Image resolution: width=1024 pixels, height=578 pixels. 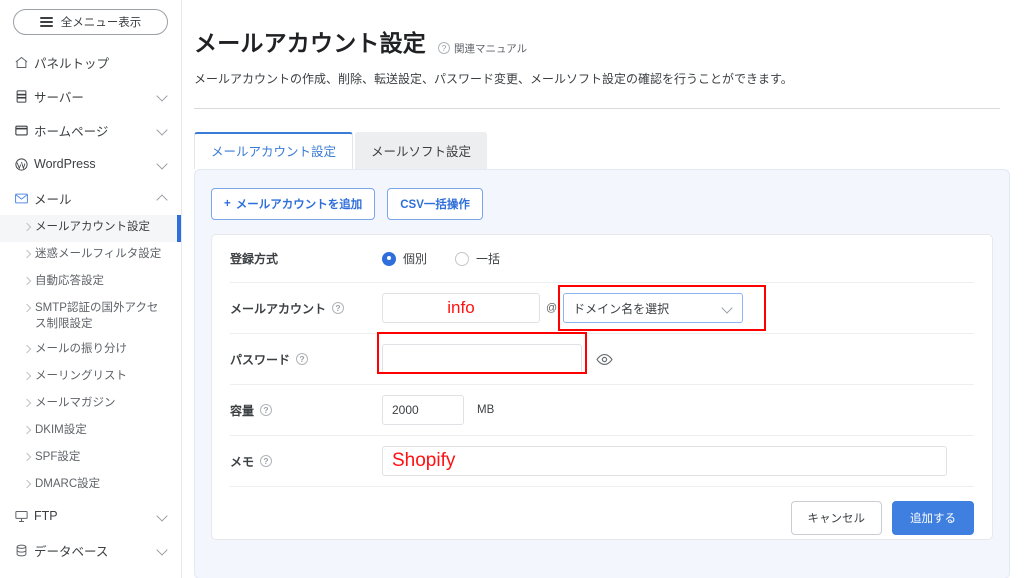 I want to click on radio-bulk: 一括, so click(x=477, y=258).